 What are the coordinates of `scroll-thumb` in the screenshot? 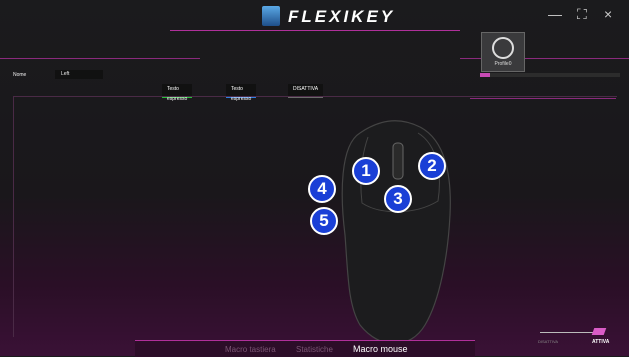 It's located at (485, 75).